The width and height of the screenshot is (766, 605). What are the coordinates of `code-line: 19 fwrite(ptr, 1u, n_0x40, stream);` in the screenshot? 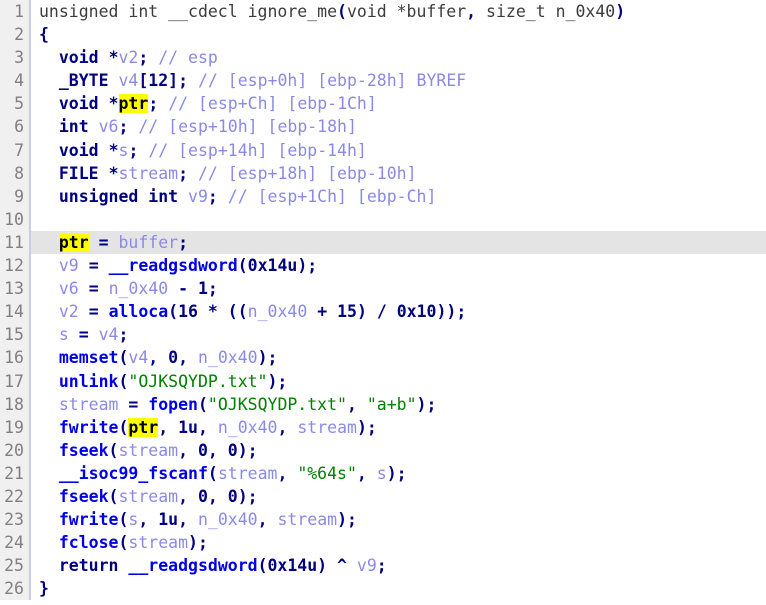 It's located at (383, 427).